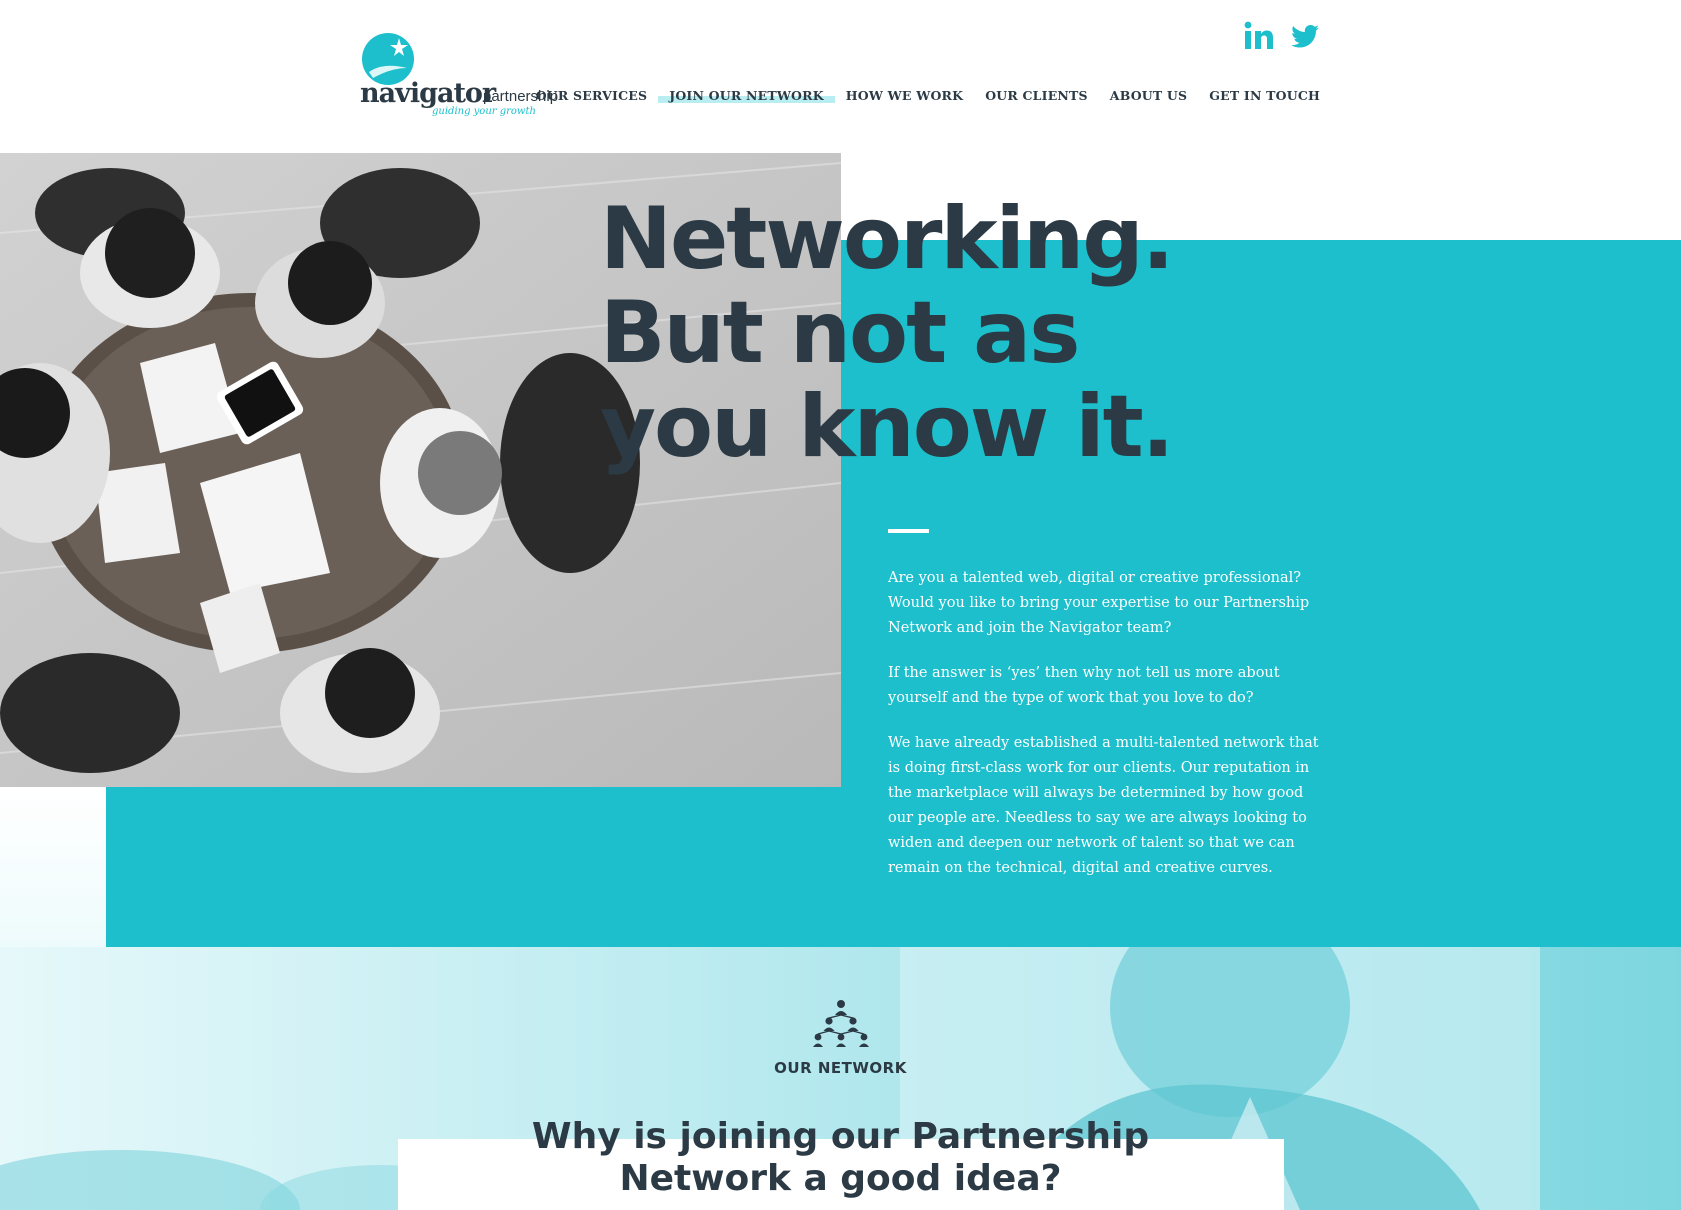 This screenshot has height=1210, width=1681. I want to click on linkedin-icon, so click(1258, 35).